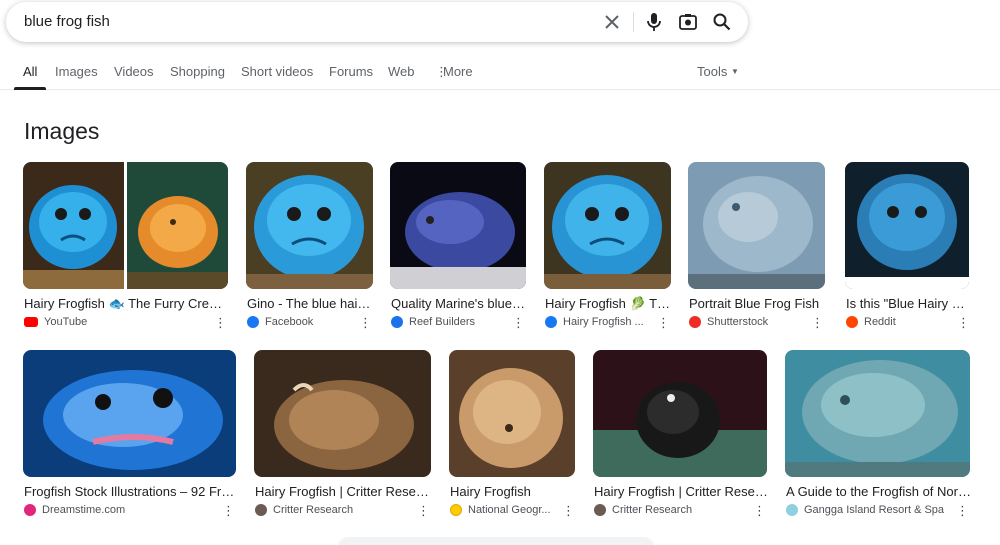 The width and height of the screenshot is (1000, 545). I want to click on result-source: YouTube, so click(55, 322).